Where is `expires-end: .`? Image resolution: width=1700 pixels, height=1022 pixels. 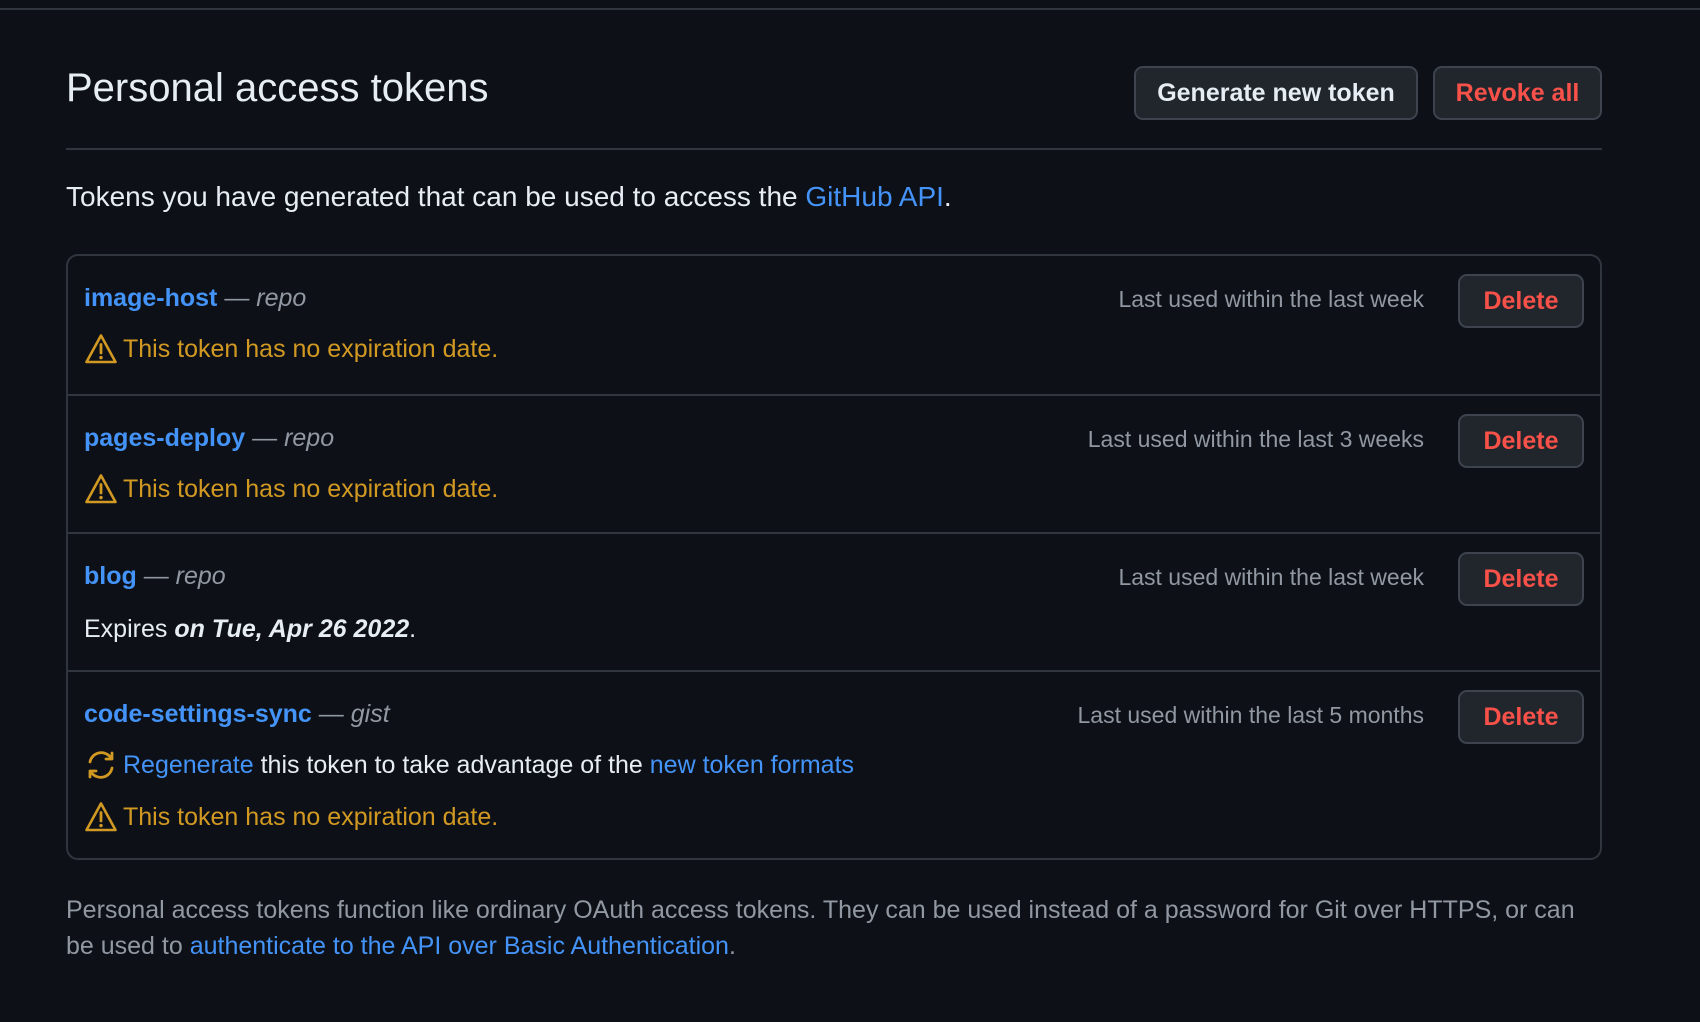
expires-end: . is located at coordinates (413, 629).